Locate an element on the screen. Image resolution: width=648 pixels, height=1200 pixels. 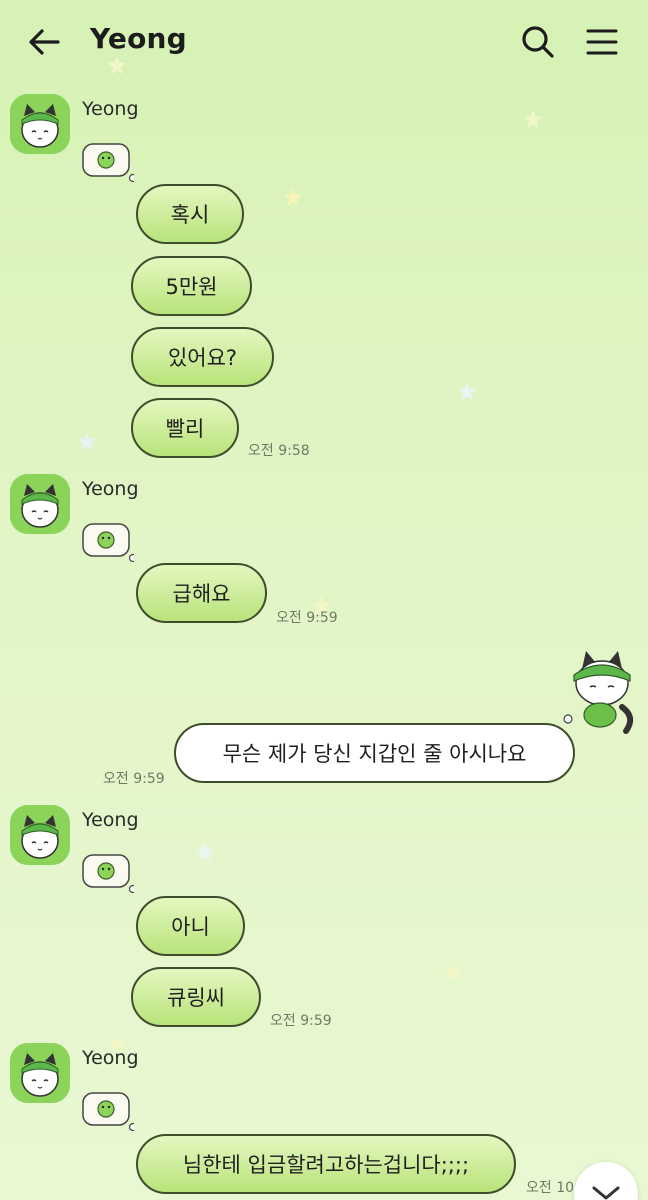
my-message-bubble: 무슨 제가 당신 지갑인 줄 아시나요 is located at coordinates (374, 753).